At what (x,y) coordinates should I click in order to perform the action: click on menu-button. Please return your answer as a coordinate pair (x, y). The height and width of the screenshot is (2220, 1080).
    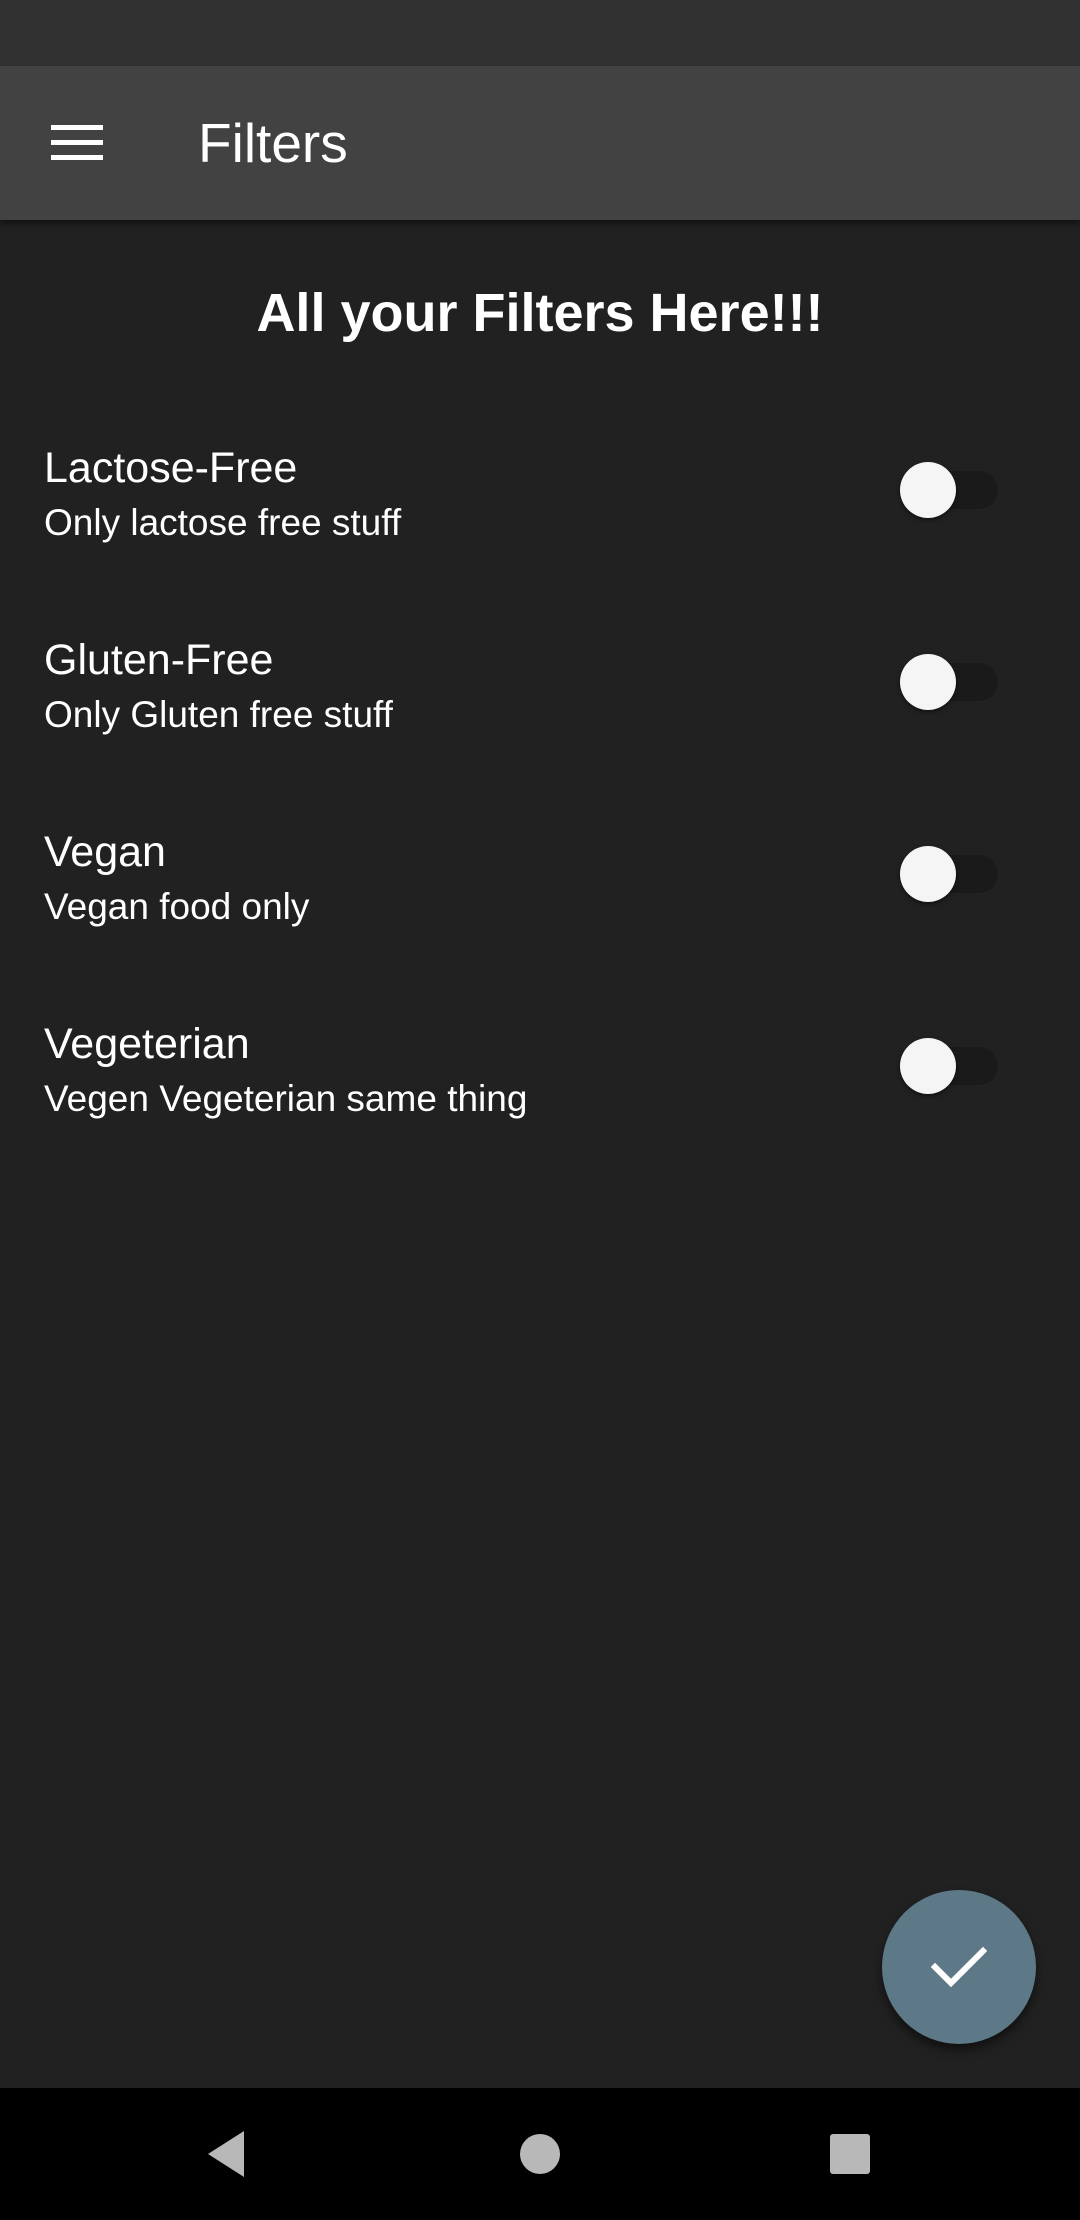
    Looking at the image, I should click on (77, 143).